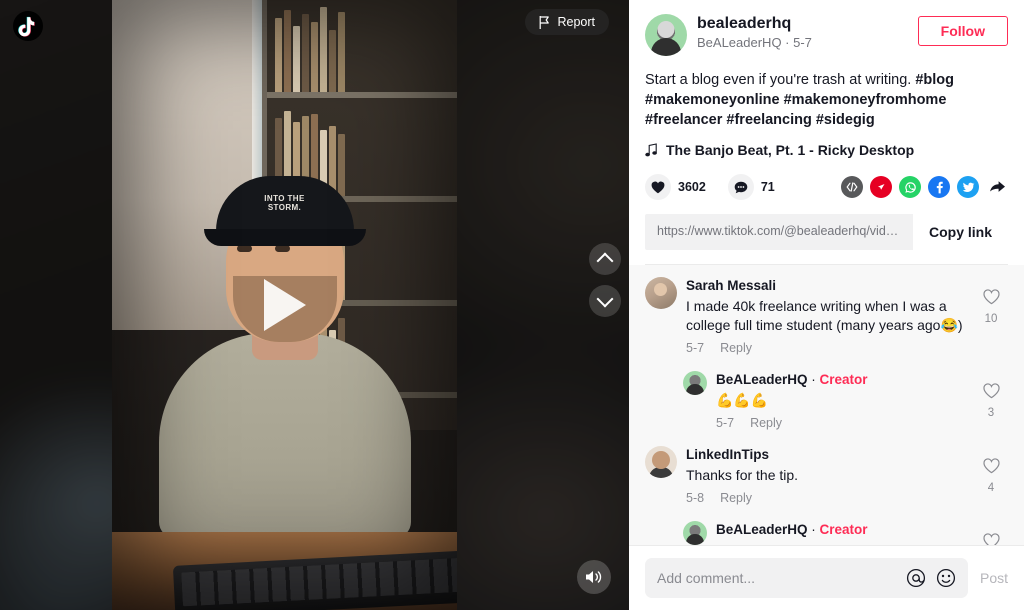  What do you see at coordinates (916, 578) in the screenshot?
I see `at-mention-icon` at bounding box center [916, 578].